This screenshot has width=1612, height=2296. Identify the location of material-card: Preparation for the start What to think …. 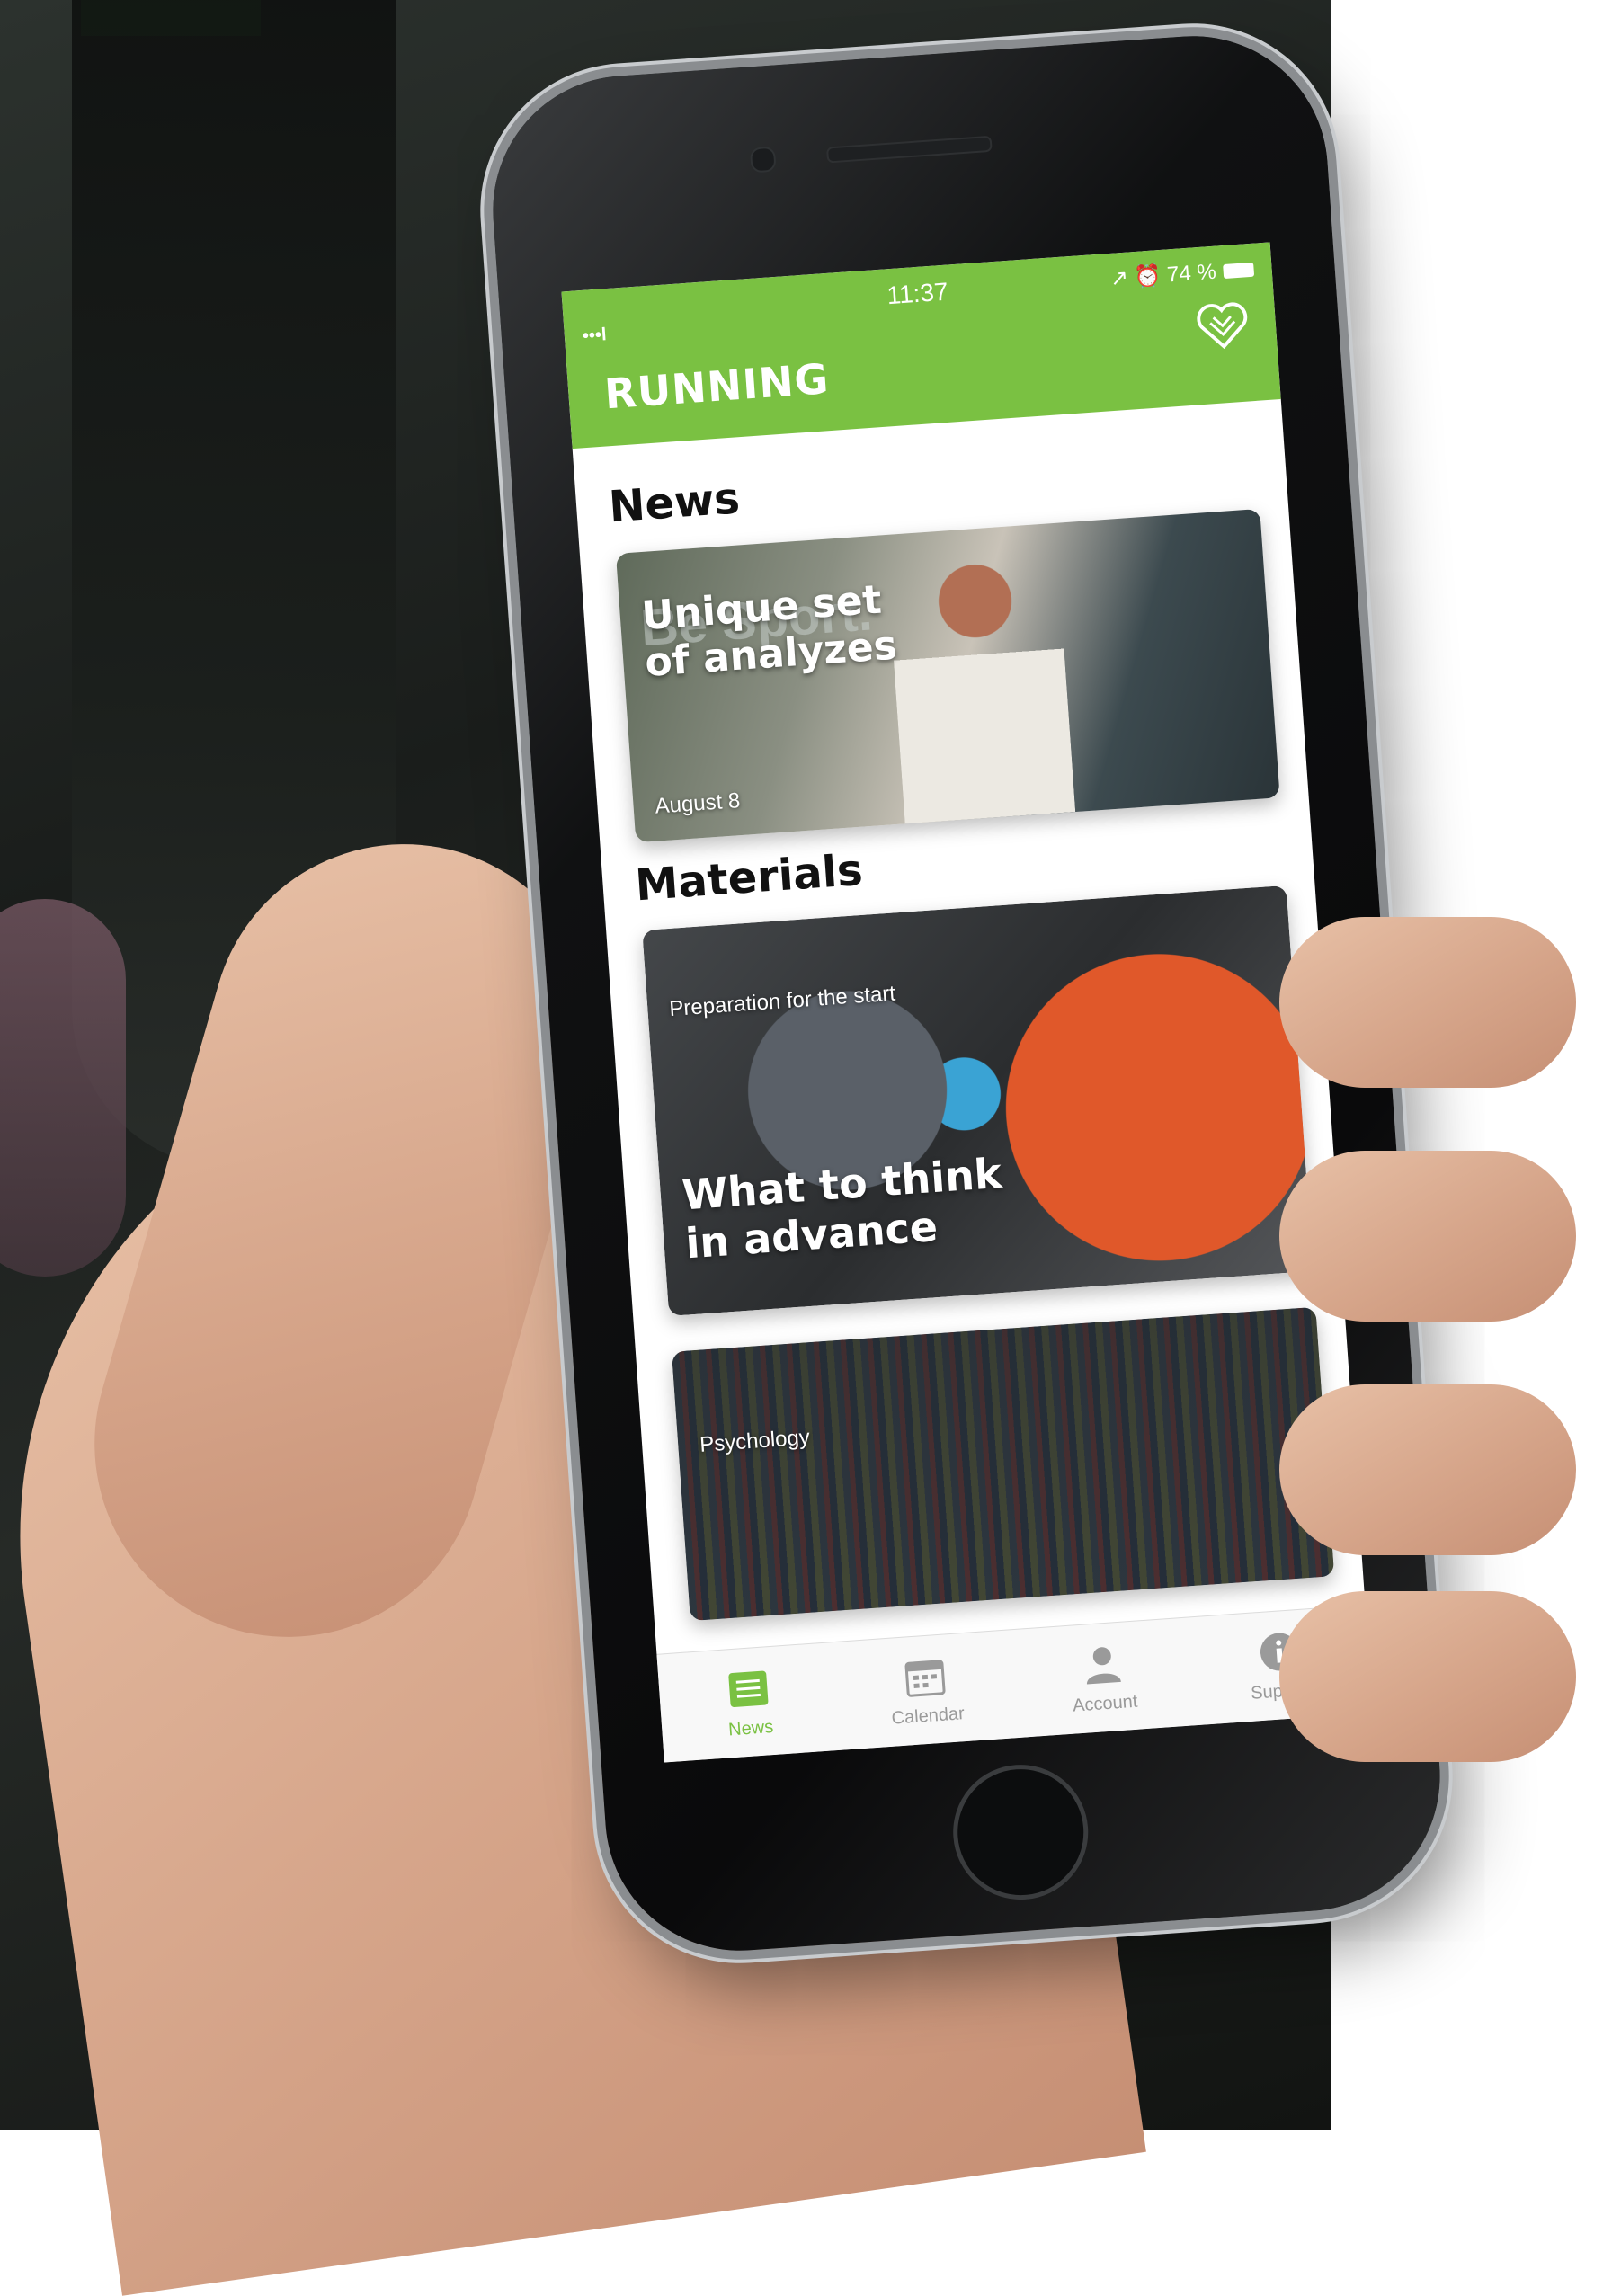
(978, 1100).